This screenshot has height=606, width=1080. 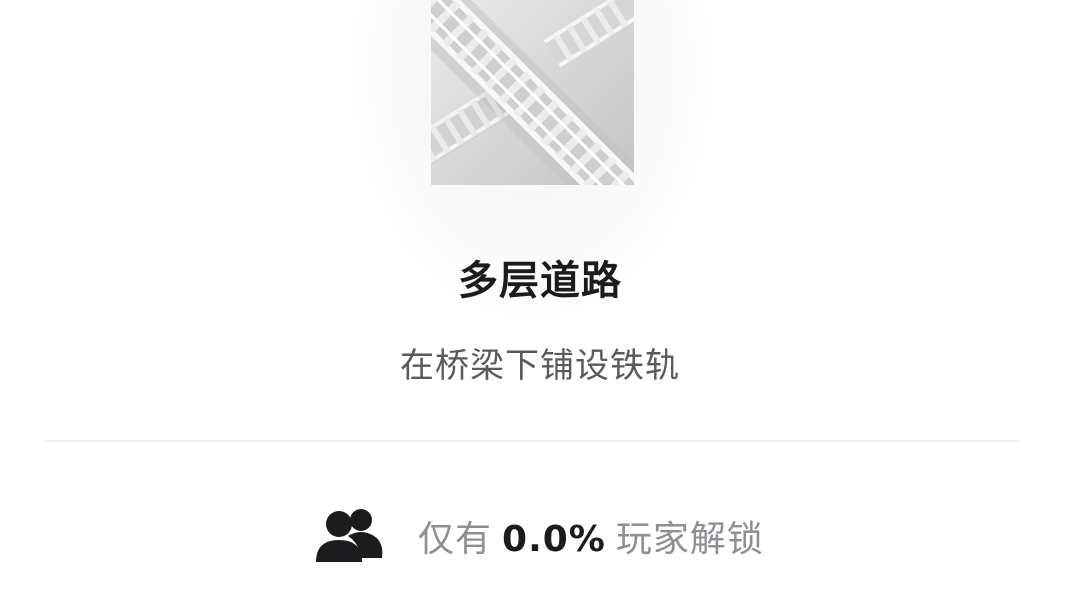 I want to click on unlock-rate-prefix: 仅有, so click(x=455, y=539).